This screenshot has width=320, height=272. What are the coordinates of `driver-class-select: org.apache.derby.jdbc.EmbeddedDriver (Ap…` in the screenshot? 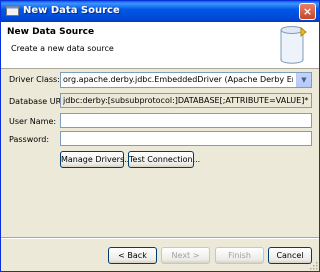 It's located at (186, 80).